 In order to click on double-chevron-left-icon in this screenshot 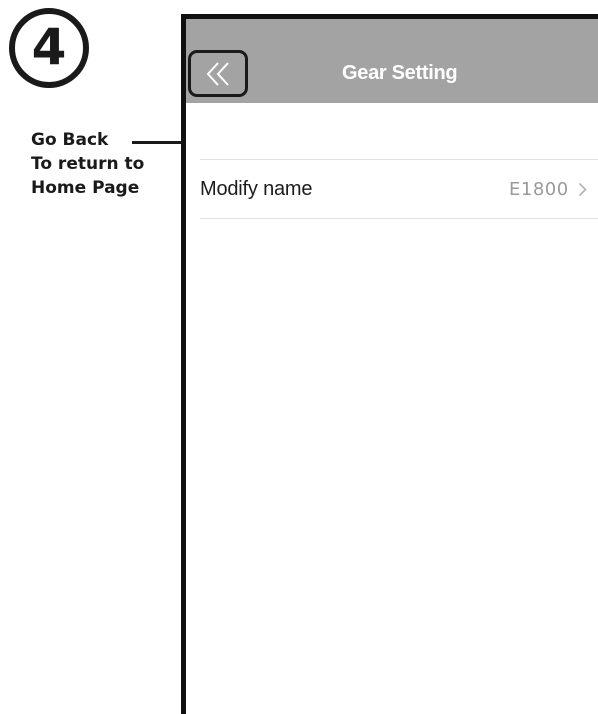, I will do `click(217, 73)`.